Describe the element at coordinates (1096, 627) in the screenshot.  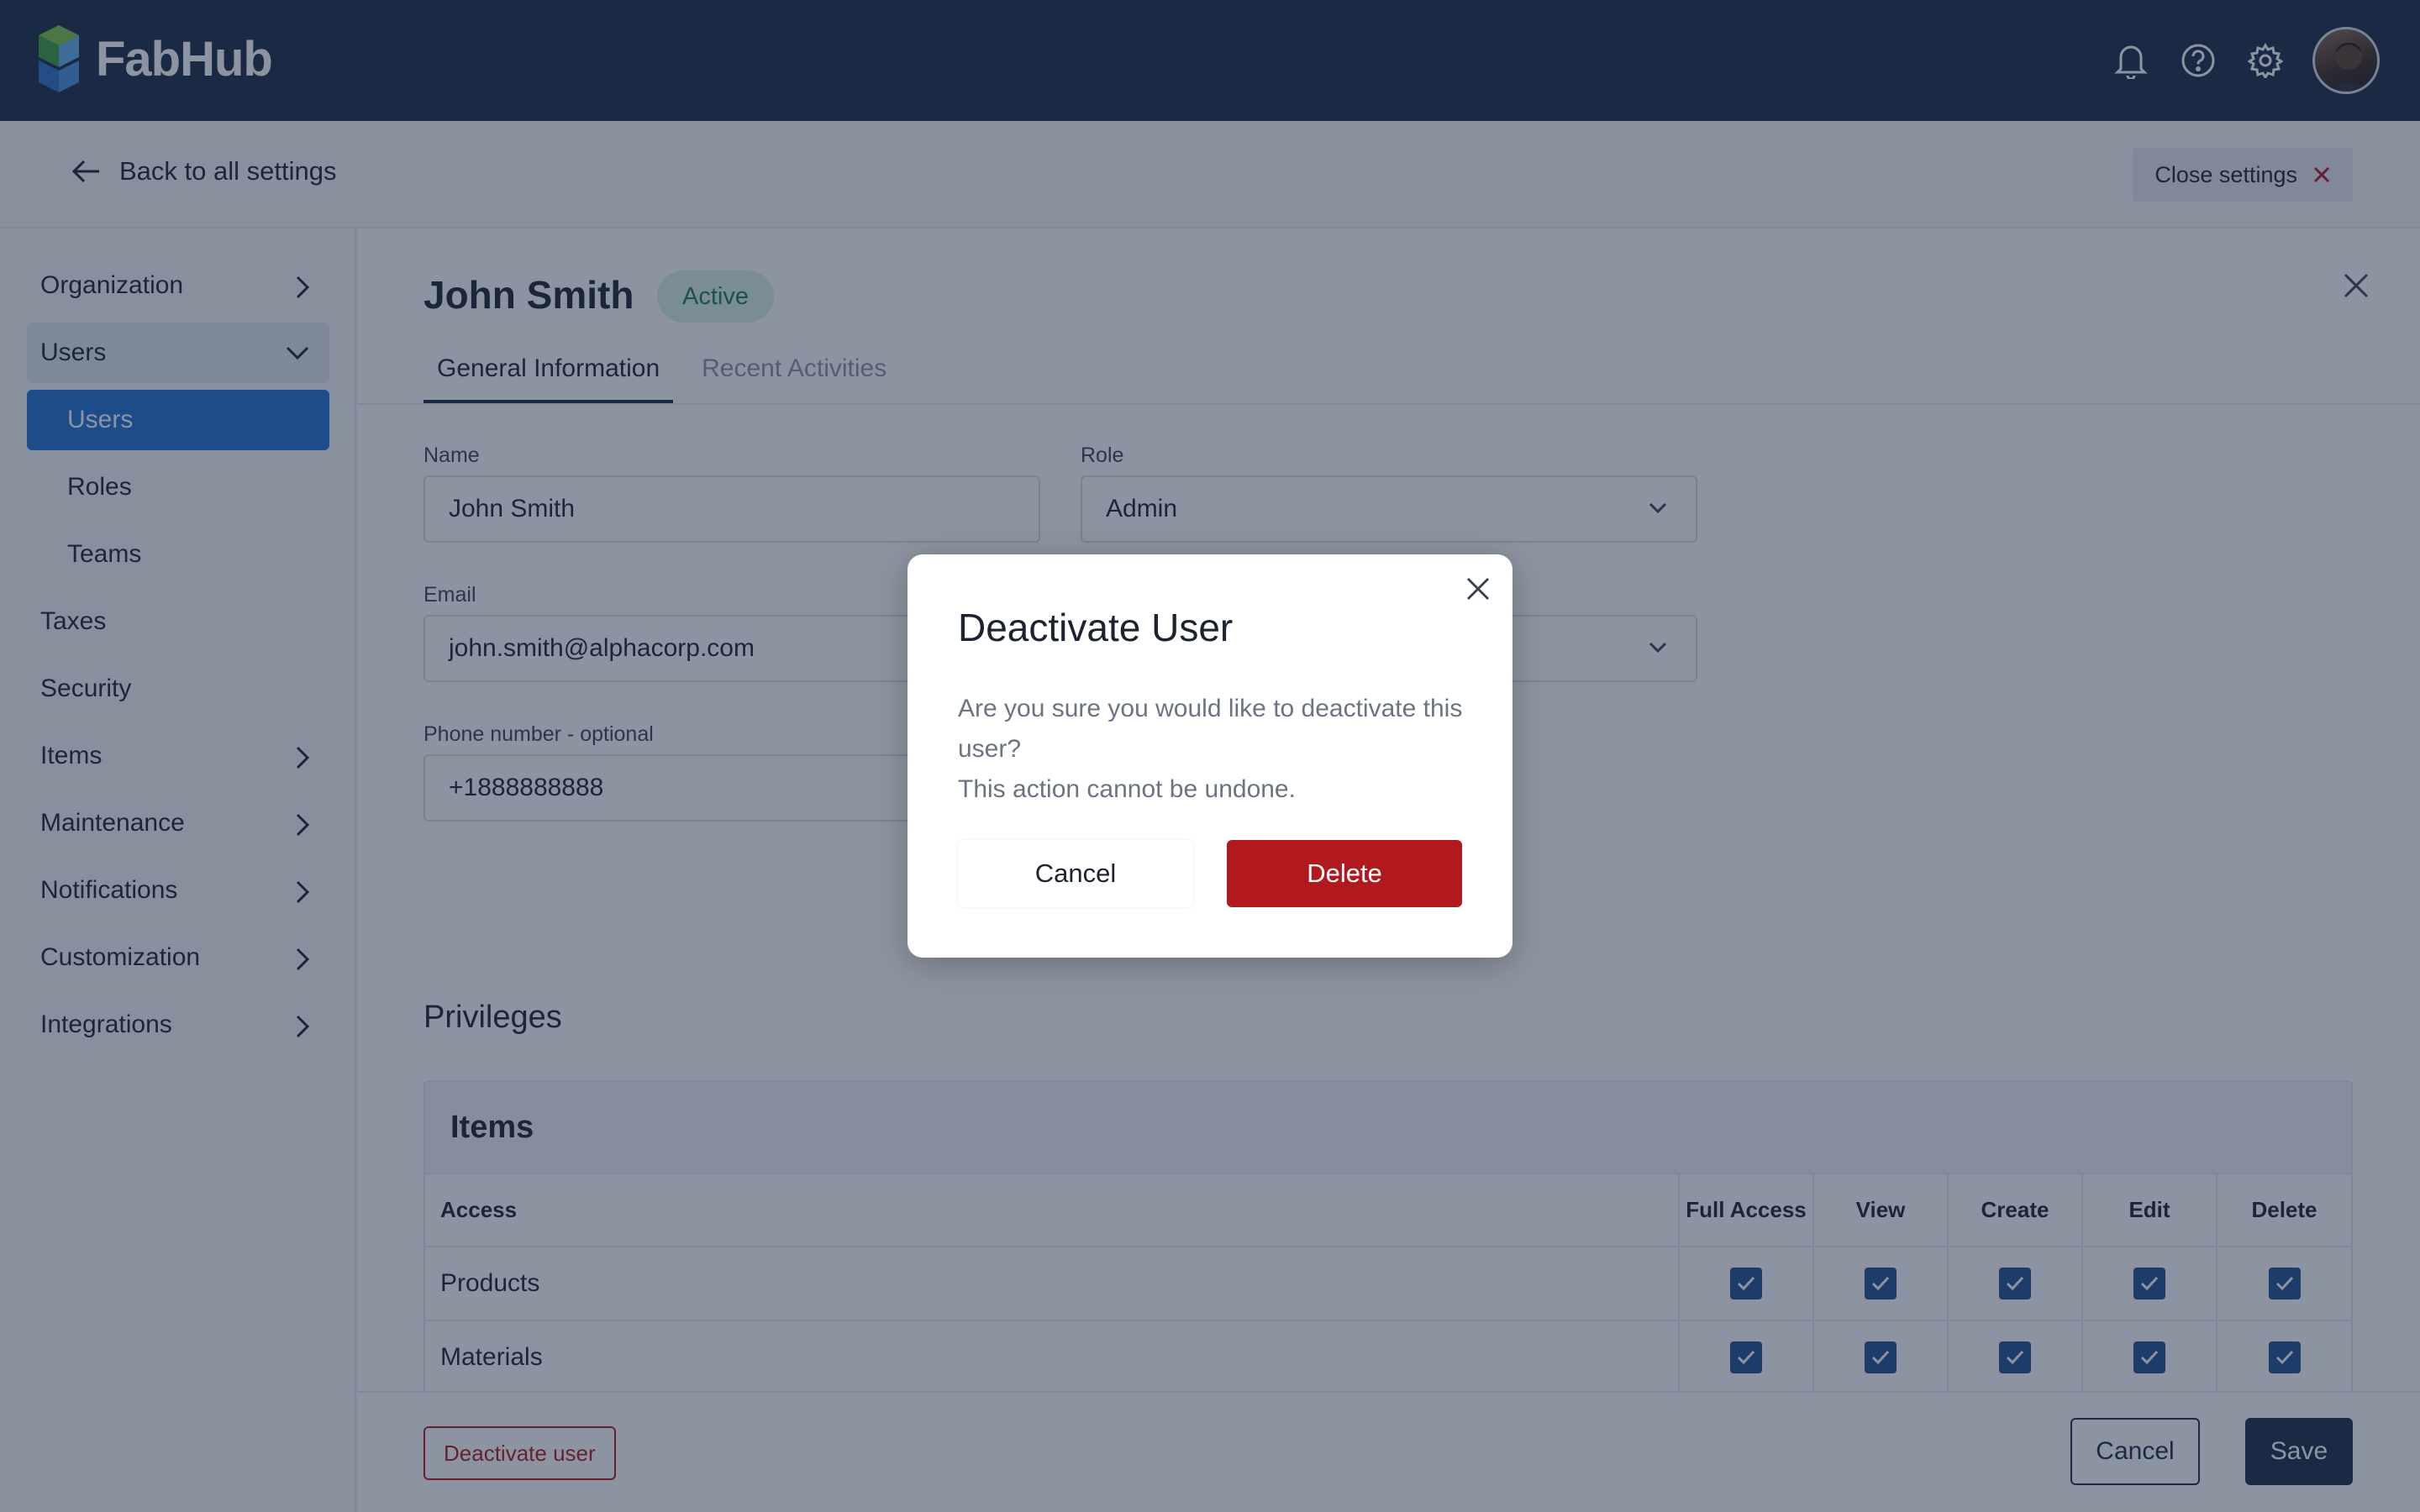
I see `dialog-title: Deactivate User` at that location.